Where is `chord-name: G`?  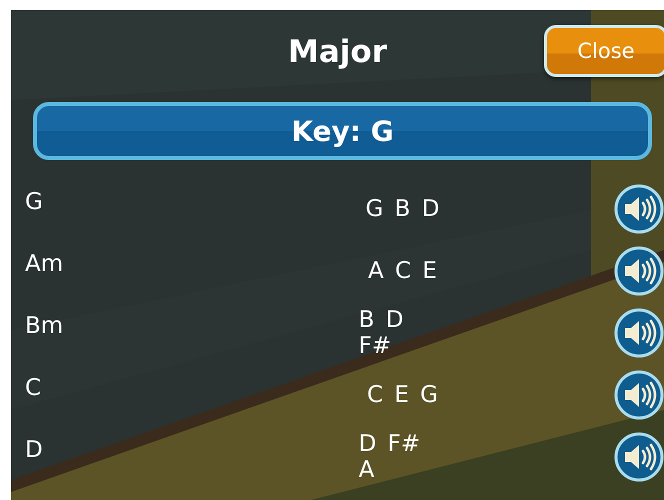 chord-name: G is located at coordinates (33, 202).